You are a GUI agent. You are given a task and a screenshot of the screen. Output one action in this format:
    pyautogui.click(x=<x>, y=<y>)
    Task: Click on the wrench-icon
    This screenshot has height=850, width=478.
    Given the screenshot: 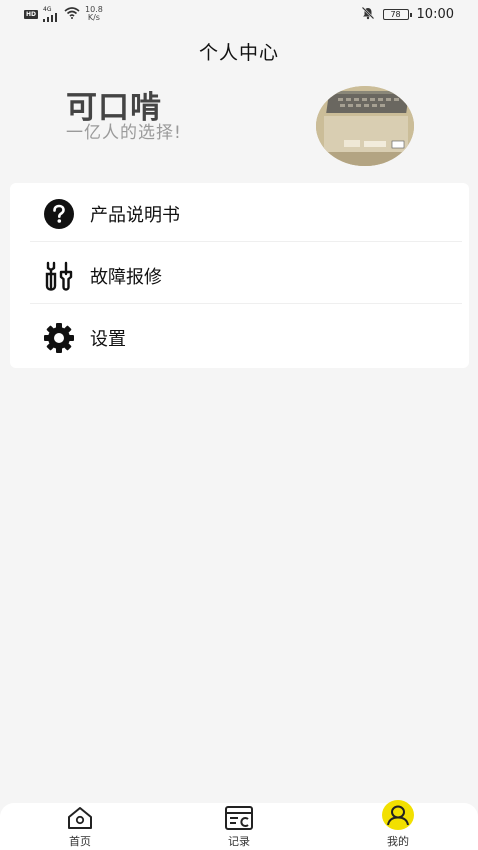 What is the action you would take?
    pyautogui.click(x=59, y=276)
    